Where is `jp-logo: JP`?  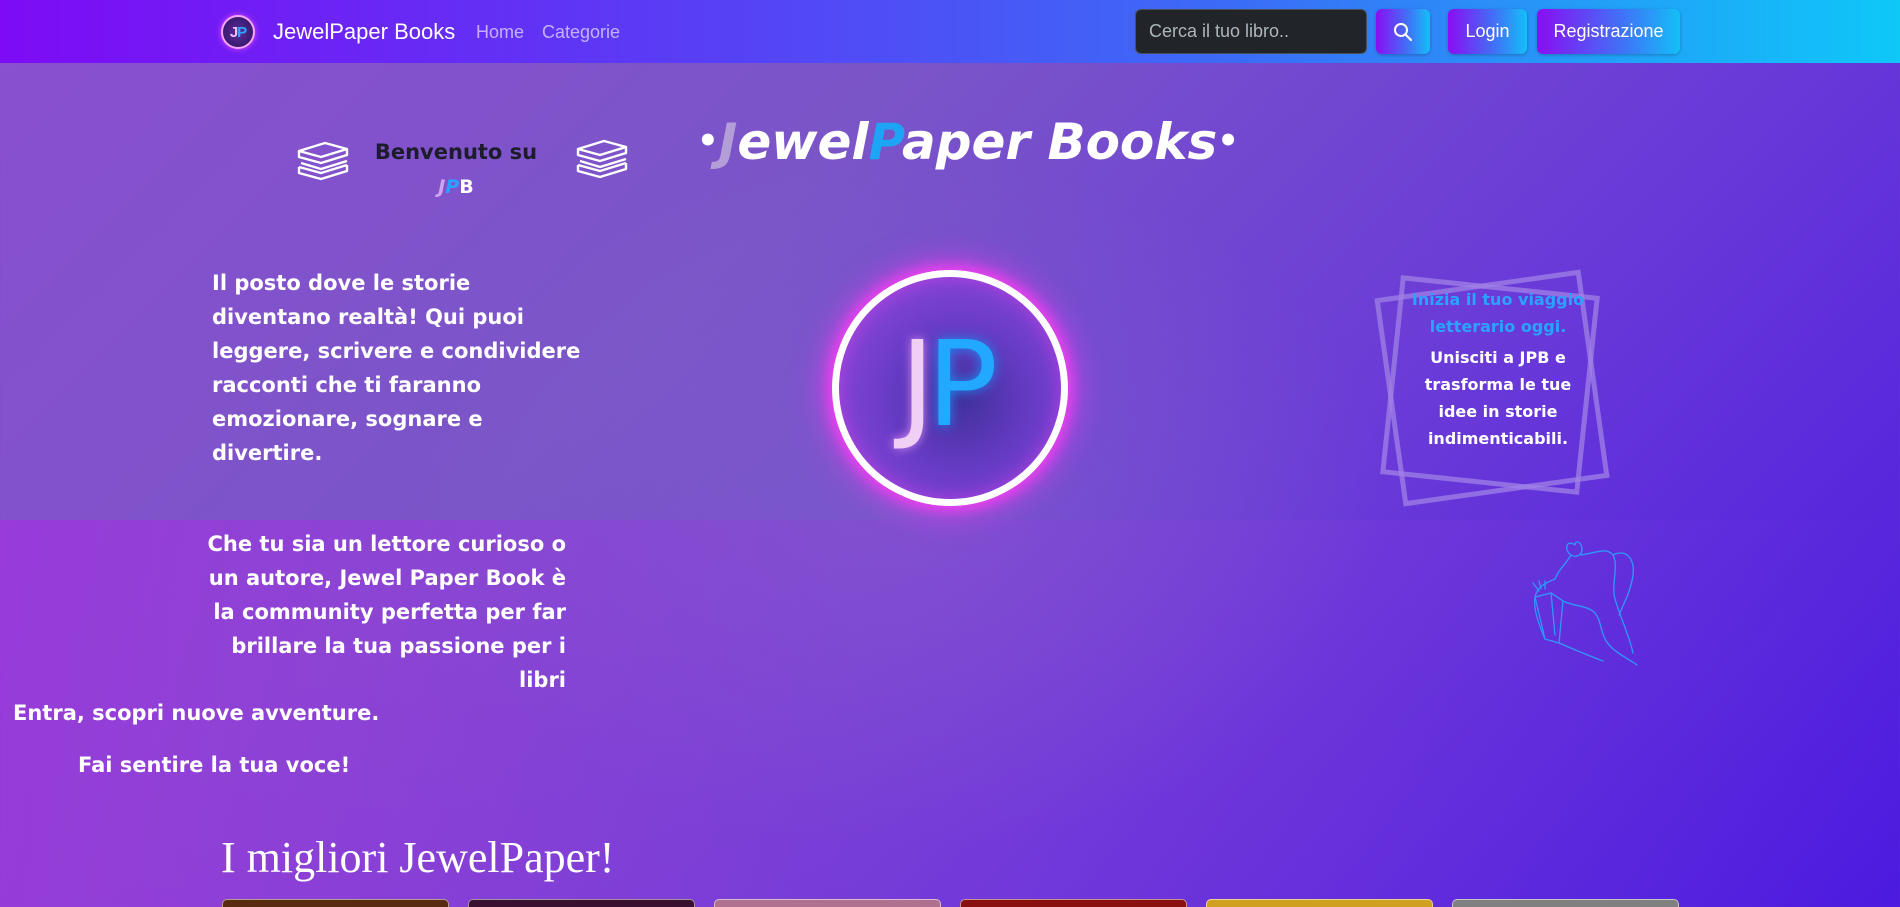
jp-logo: JP is located at coordinates (950, 388).